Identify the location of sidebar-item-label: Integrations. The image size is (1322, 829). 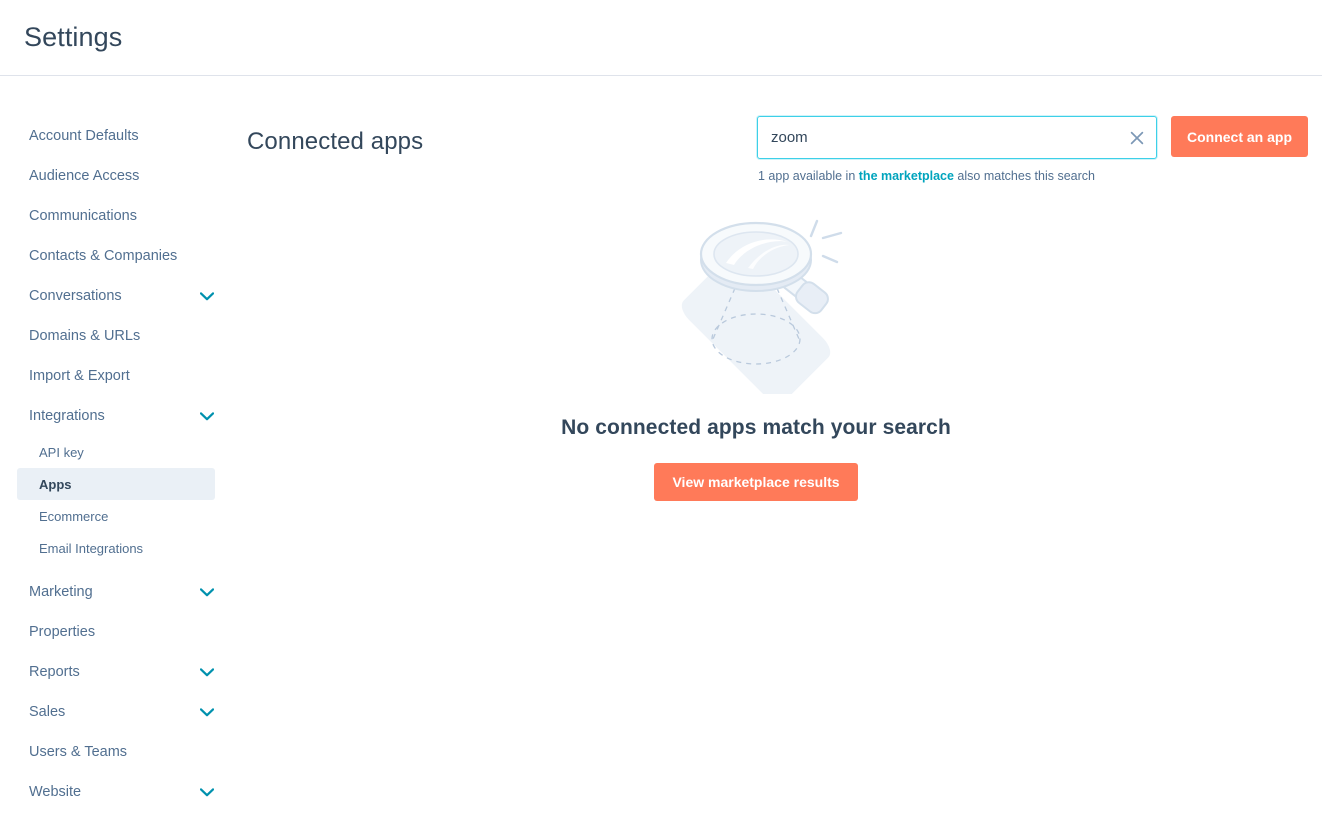
(67, 415).